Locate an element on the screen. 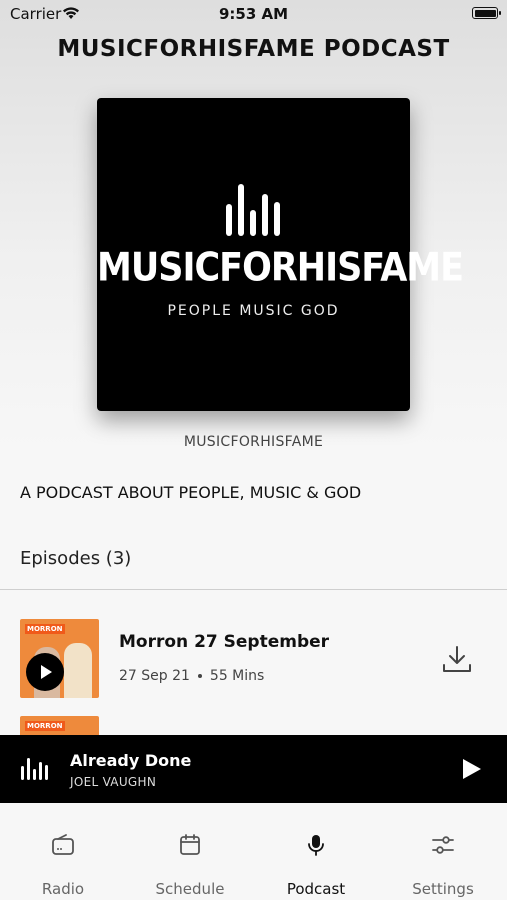  tab-label: Radio is located at coordinates (63, 889).